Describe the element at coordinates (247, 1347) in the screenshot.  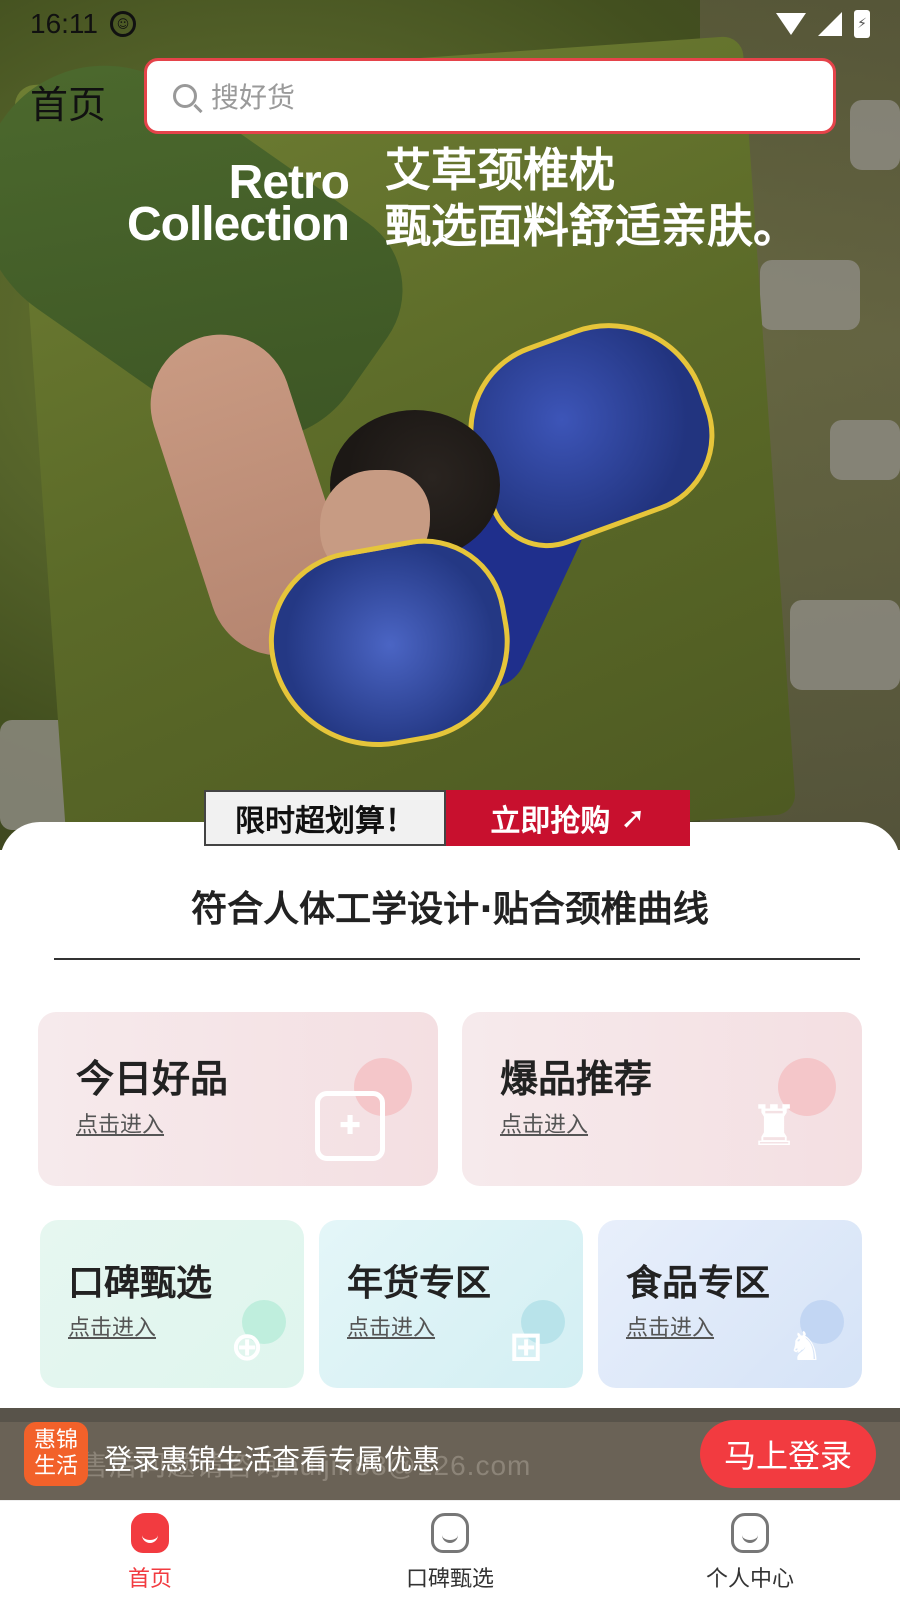
I see `medical-kit-icon: ⊕` at that location.